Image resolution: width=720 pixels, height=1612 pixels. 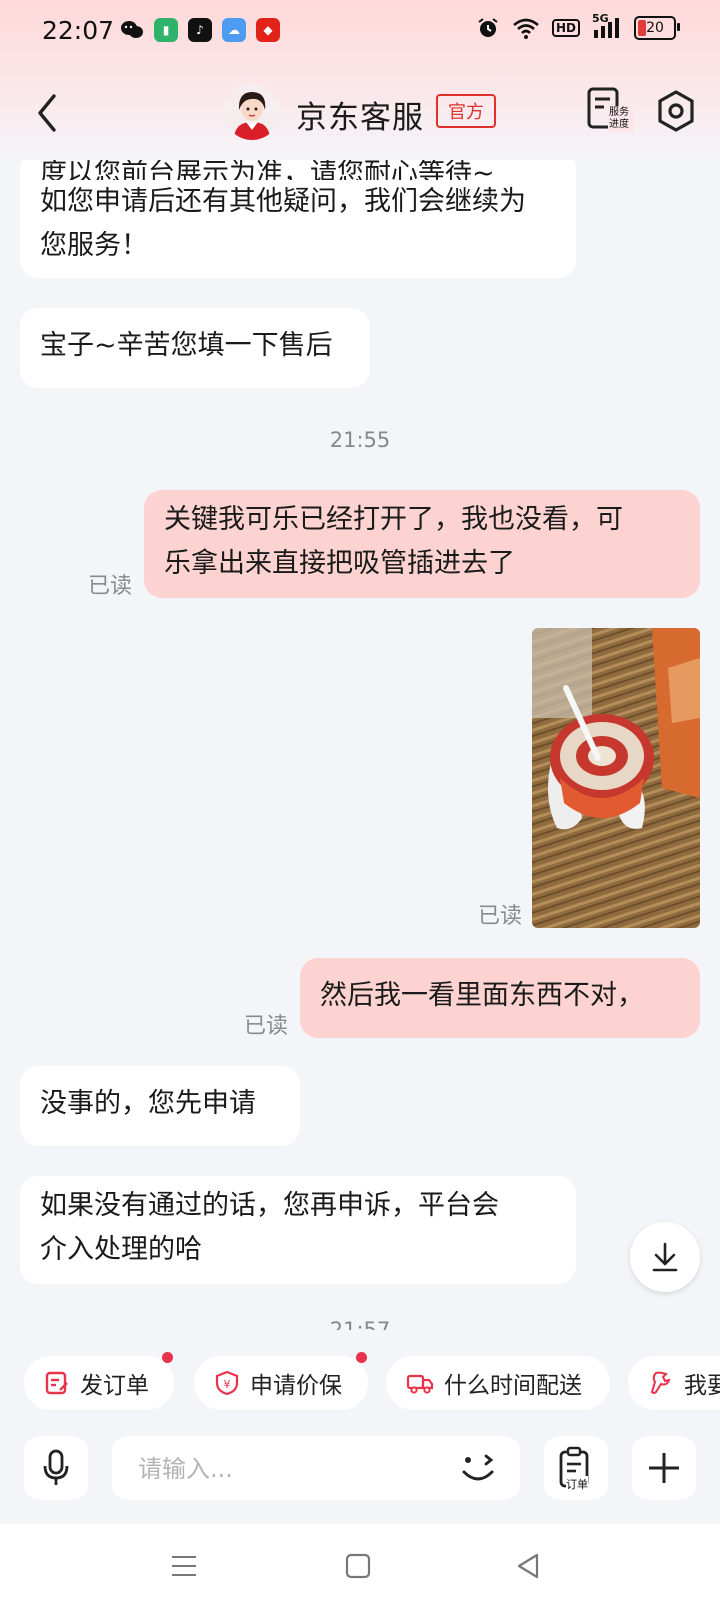 I want to click on message-text: 如您申请后还有其他疑问，我们会继续为您服务！, so click(x=283, y=223).